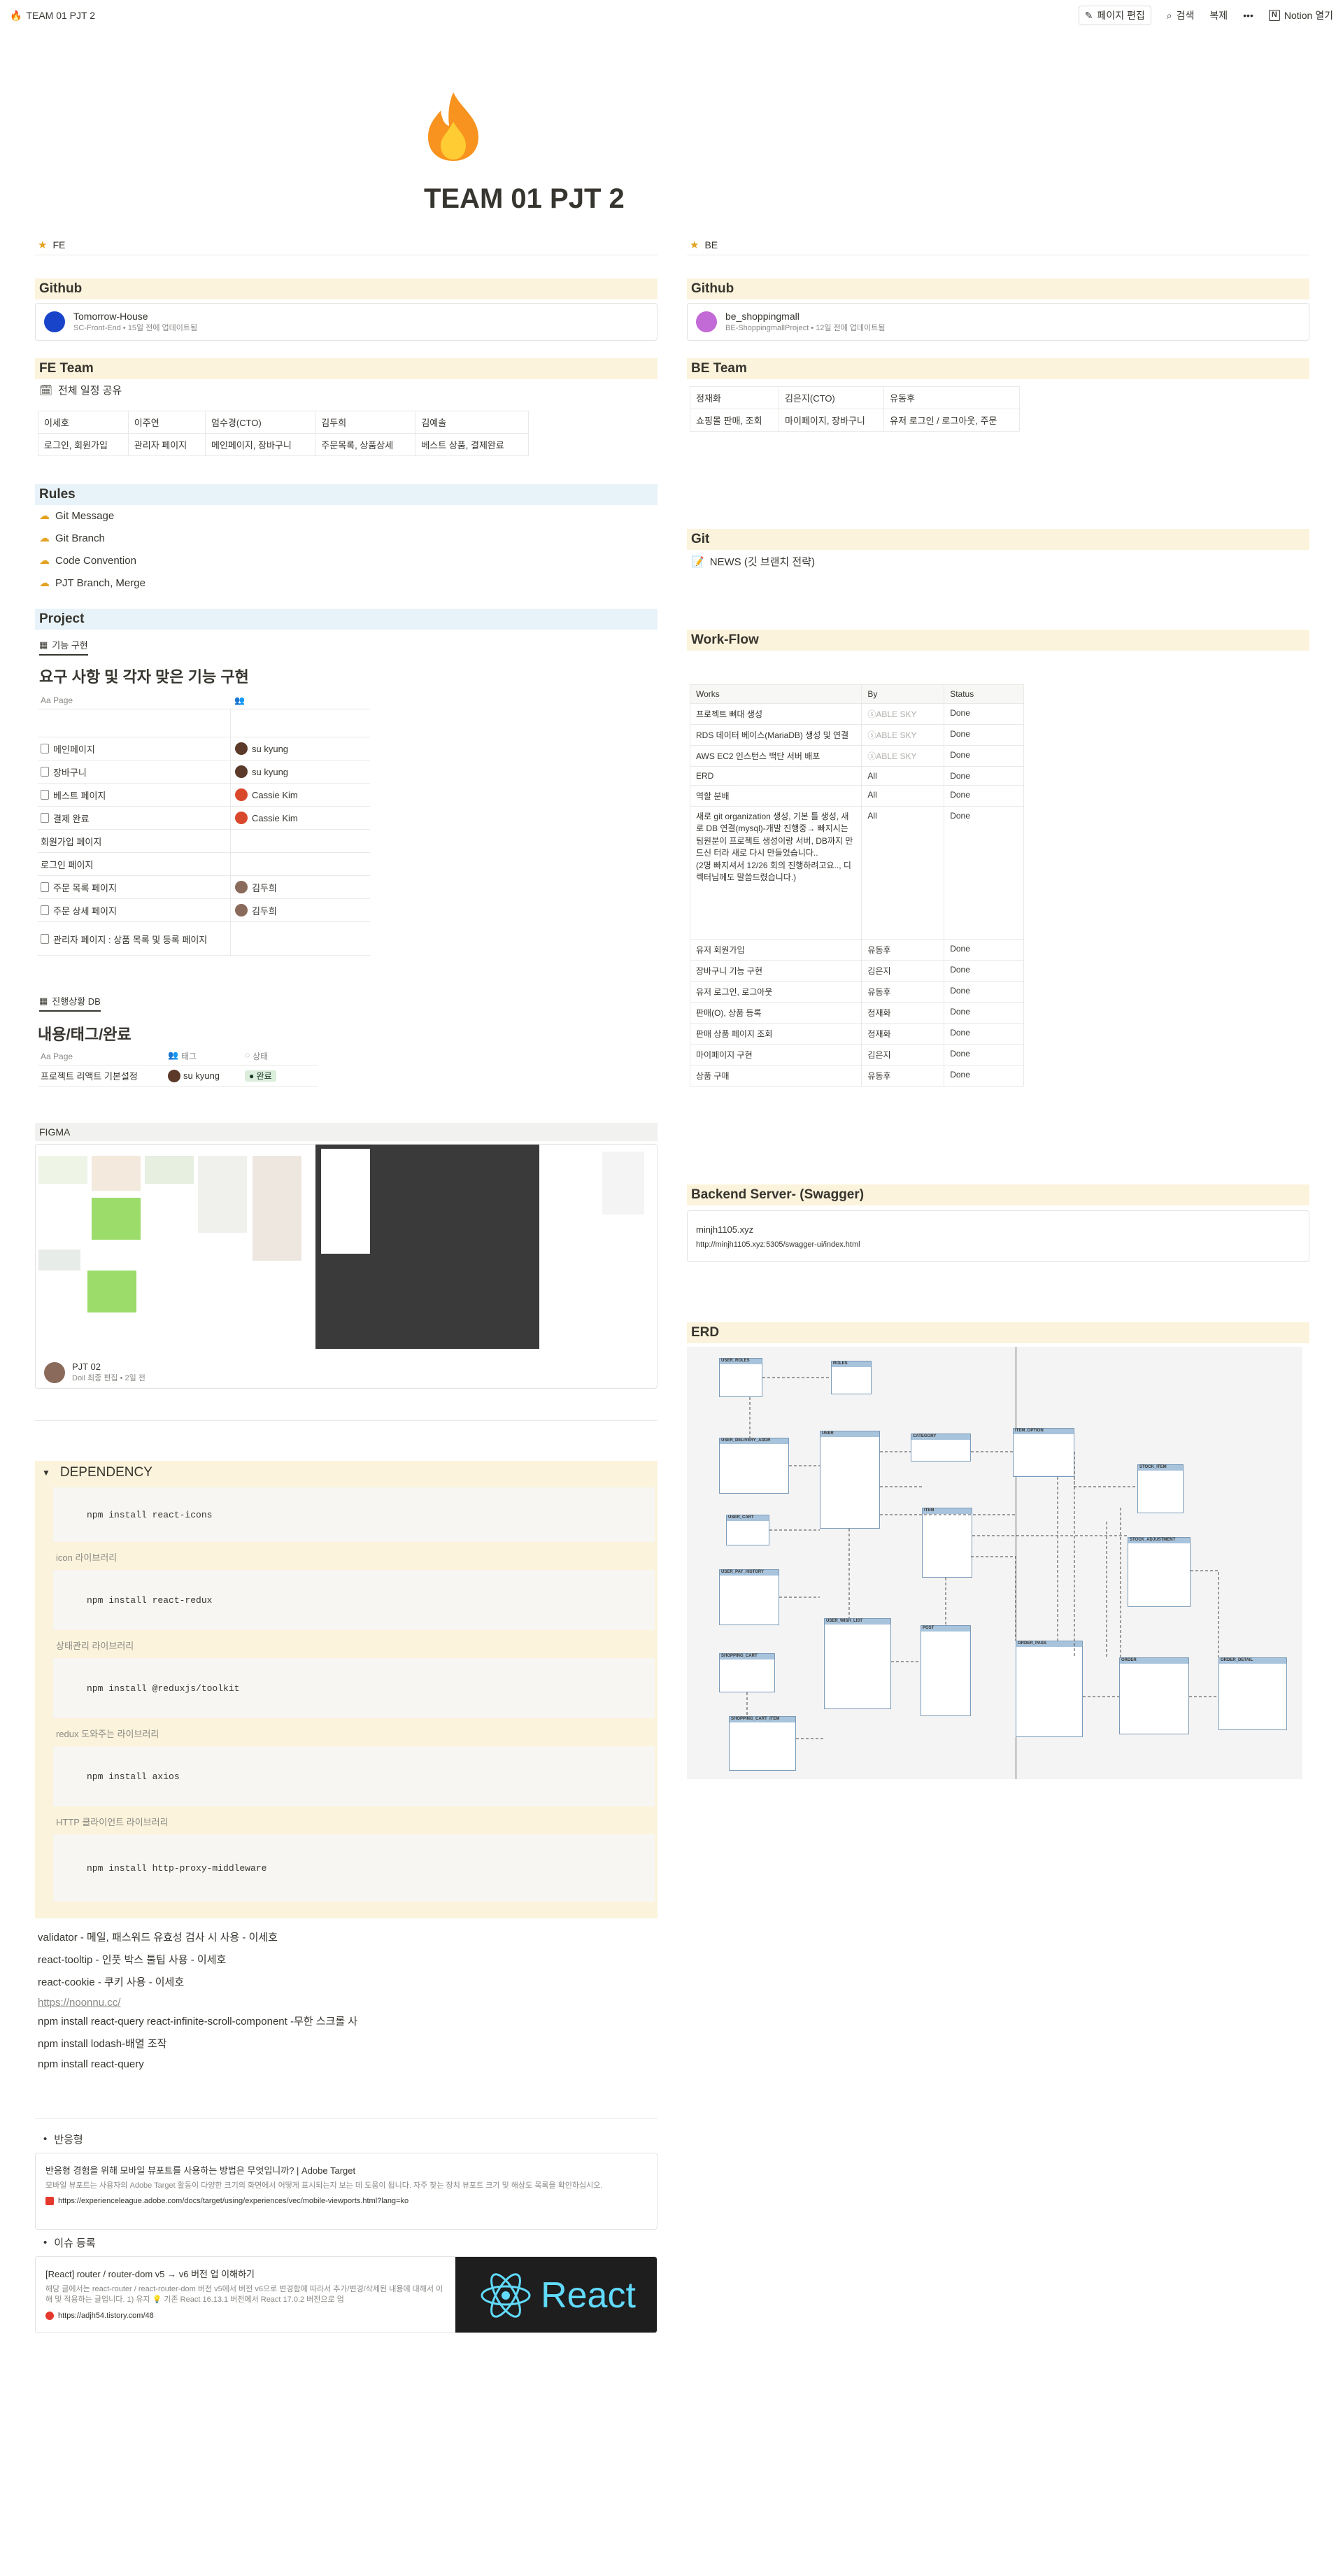 Image resolution: width=1343 pixels, height=2576 pixels. Describe the element at coordinates (998, 1194) in the screenshot. I see `swagger-heading: Backend Server- (Swagger)` at that location.